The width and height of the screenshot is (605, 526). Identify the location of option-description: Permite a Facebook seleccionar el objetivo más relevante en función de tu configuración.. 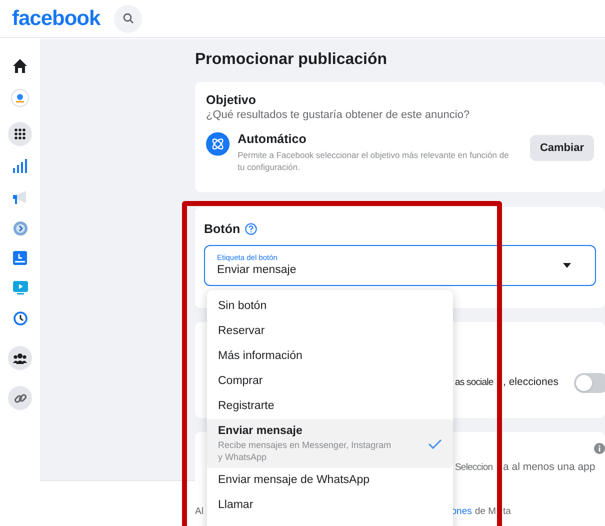
(374, 161).